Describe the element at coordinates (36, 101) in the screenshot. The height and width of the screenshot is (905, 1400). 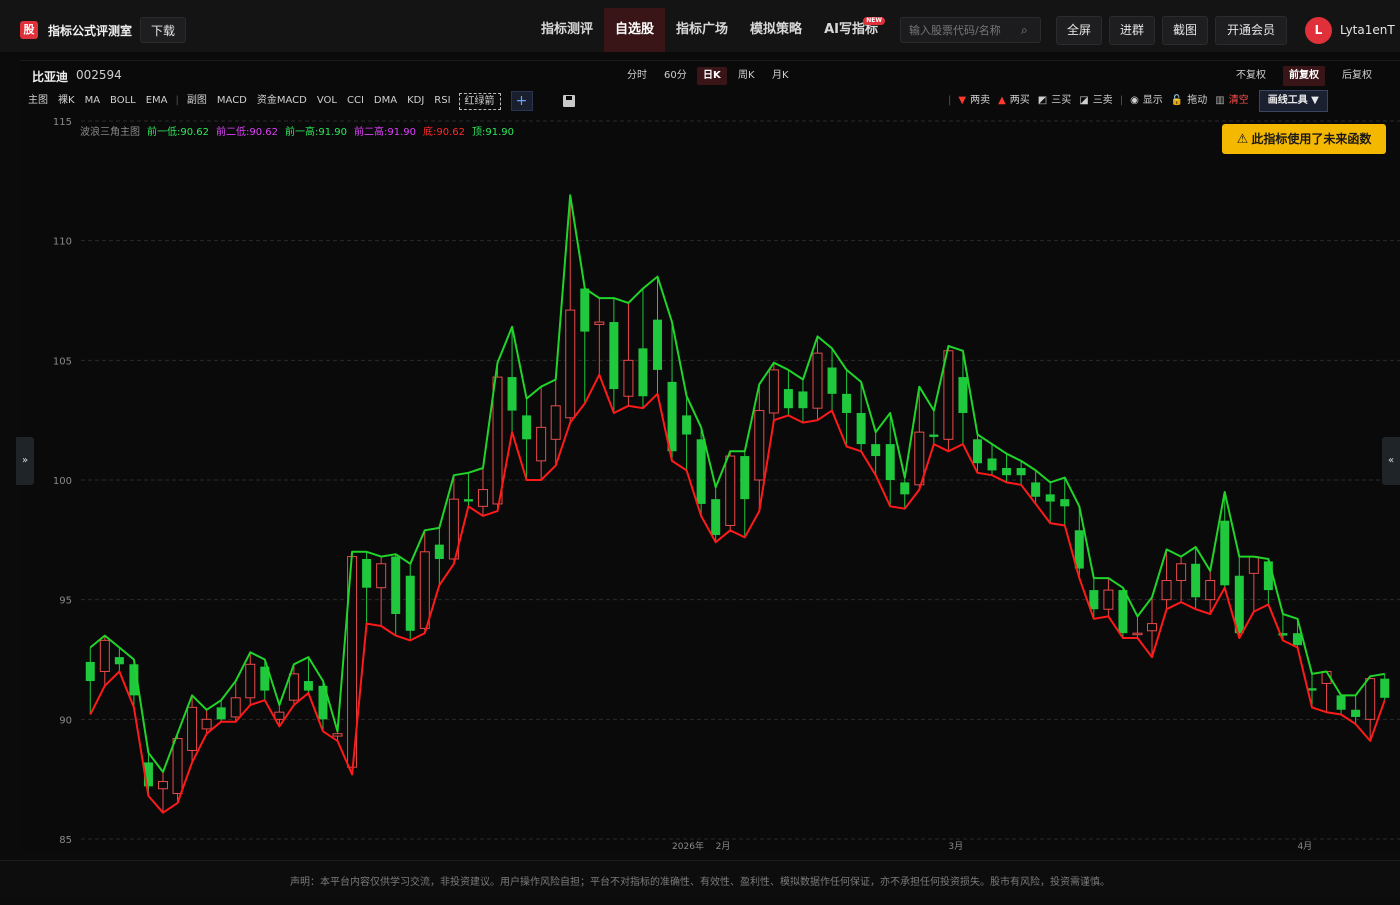
I see `ind-main-chart: 主图` at that location.